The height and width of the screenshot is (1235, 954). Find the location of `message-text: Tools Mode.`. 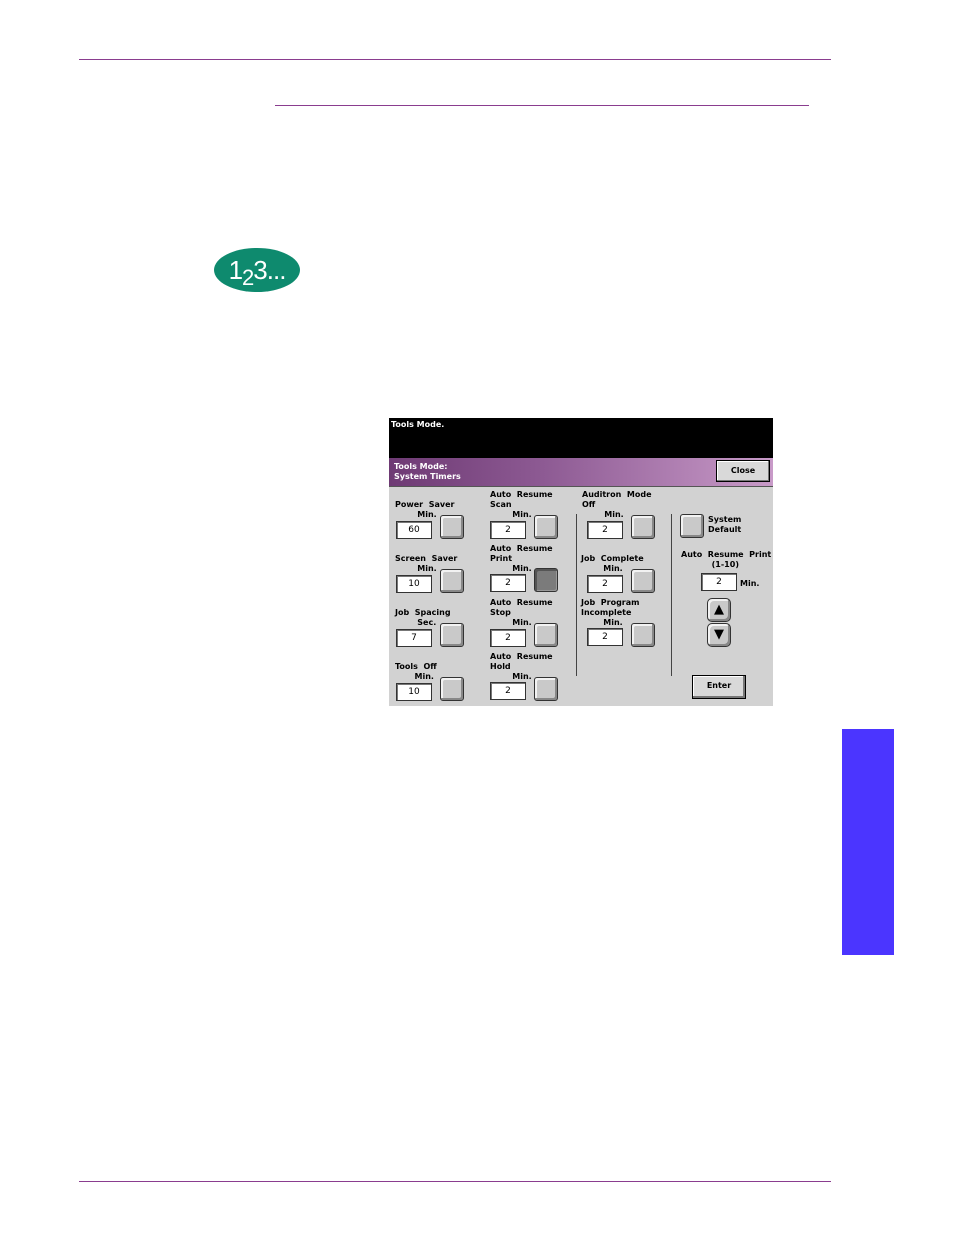

message-text: Tools Mode. is located at coordinates (418, 424).